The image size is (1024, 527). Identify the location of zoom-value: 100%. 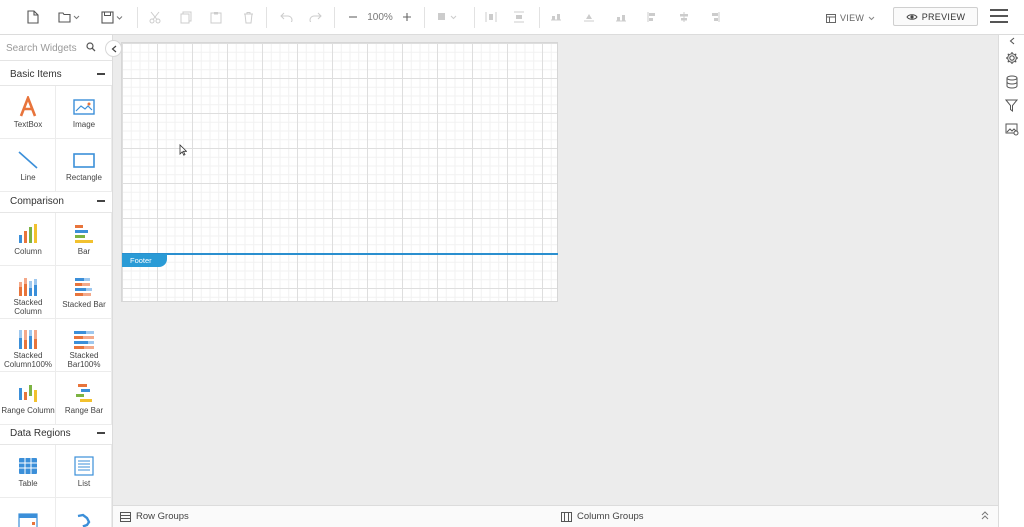
(380, 17).